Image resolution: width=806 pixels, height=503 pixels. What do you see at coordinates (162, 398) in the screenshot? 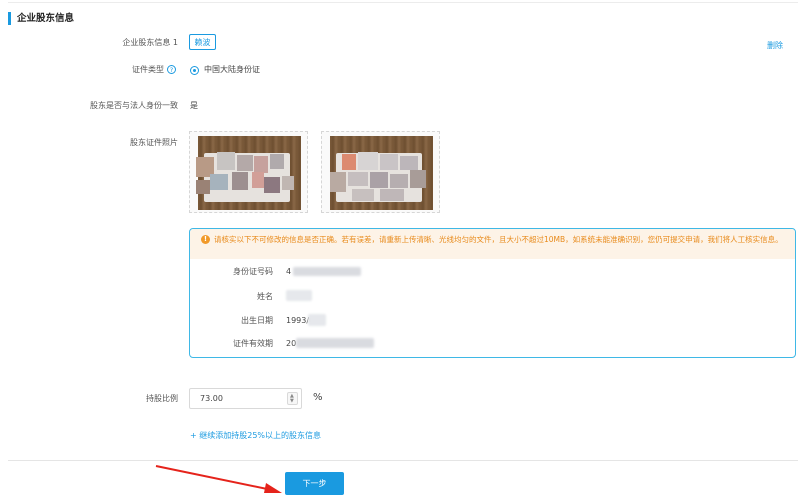
I see `ratio-label: 持股比例` at bounding box center [162, 398].